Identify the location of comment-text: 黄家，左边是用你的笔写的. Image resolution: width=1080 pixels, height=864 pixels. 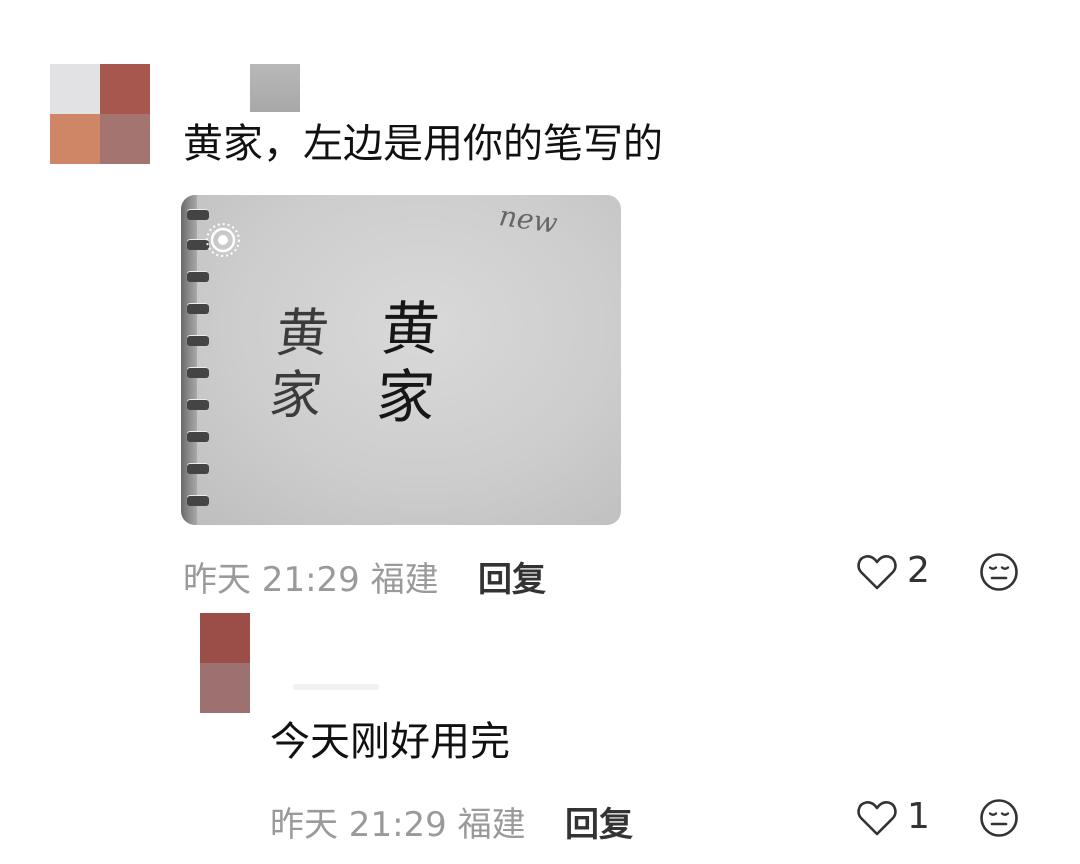
(423, 144).